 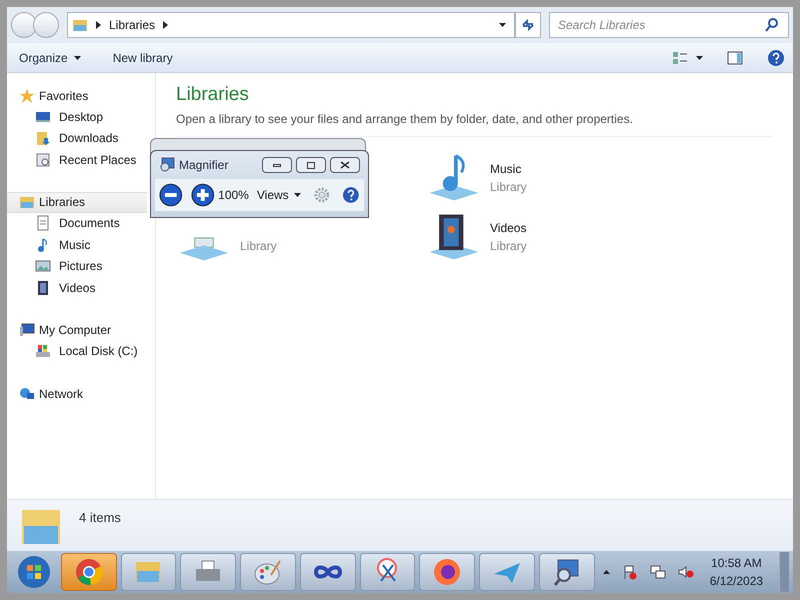 What do you see at coordinates (97, 160) in the screenshot?
I see `nav-label: Recent Places` at bounding box center [97, 160].